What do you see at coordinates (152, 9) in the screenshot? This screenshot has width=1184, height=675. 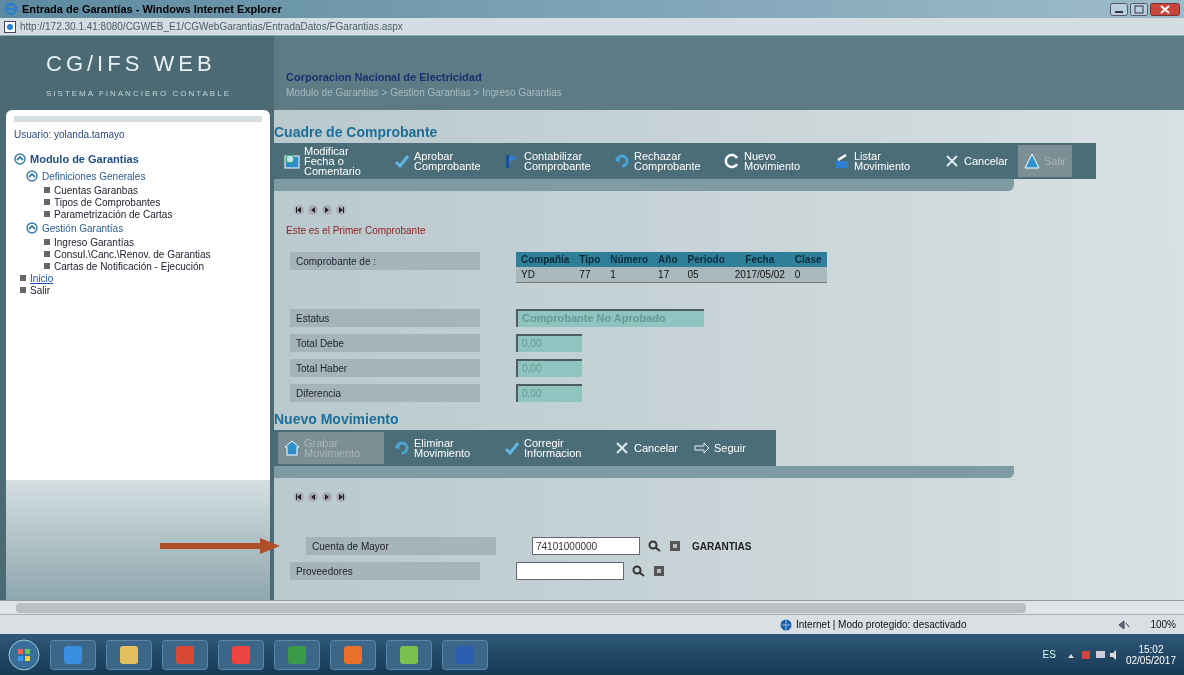 I see `window-title: Entrada de Garantías - Windows Internet Explorer` at bounding box center [152, 9].